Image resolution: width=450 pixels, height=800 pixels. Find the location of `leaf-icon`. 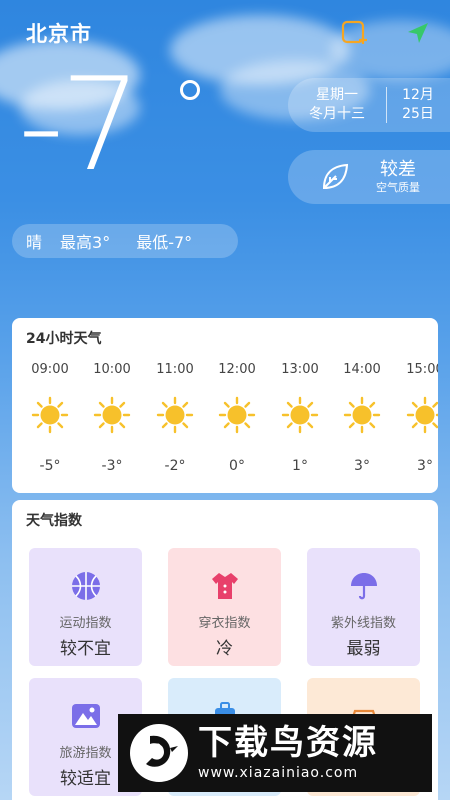

leaf-icon is located at coordinates (335, 176).